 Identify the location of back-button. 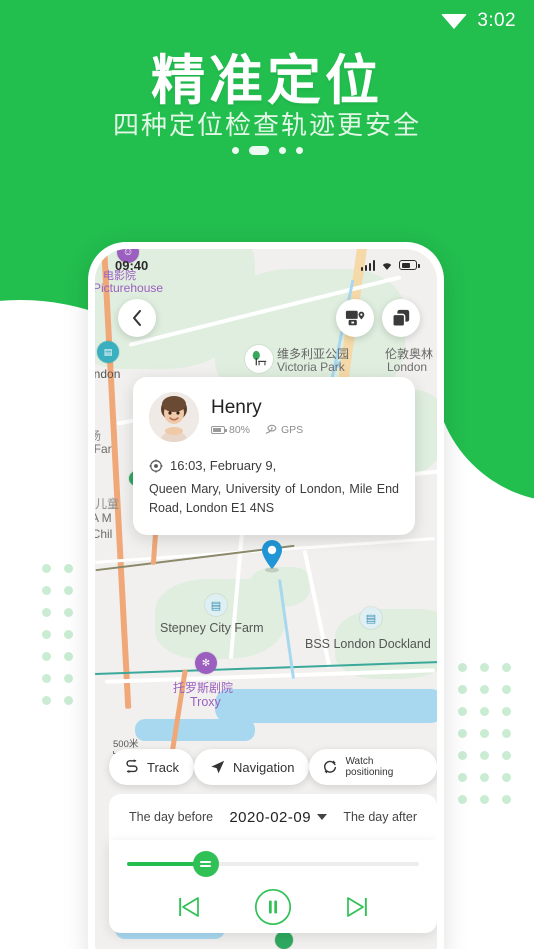
(137, 318).